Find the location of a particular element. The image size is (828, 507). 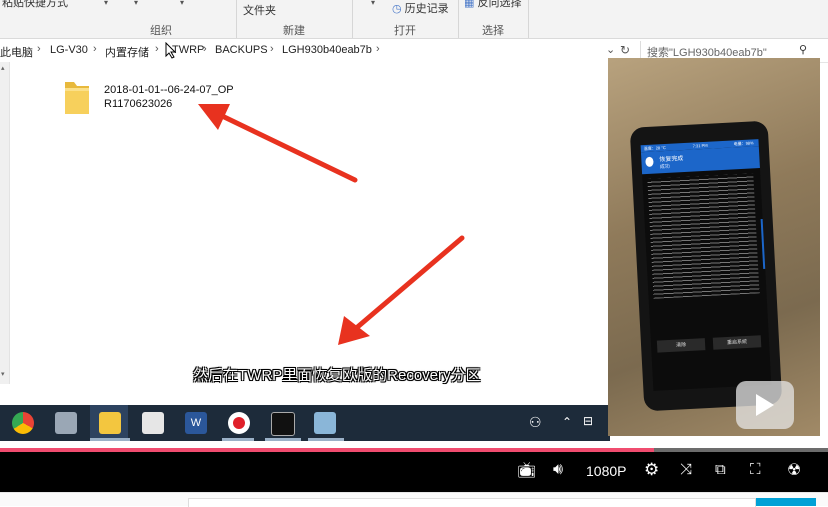

twrp-logo-icon is located at coordinates (649, 162).